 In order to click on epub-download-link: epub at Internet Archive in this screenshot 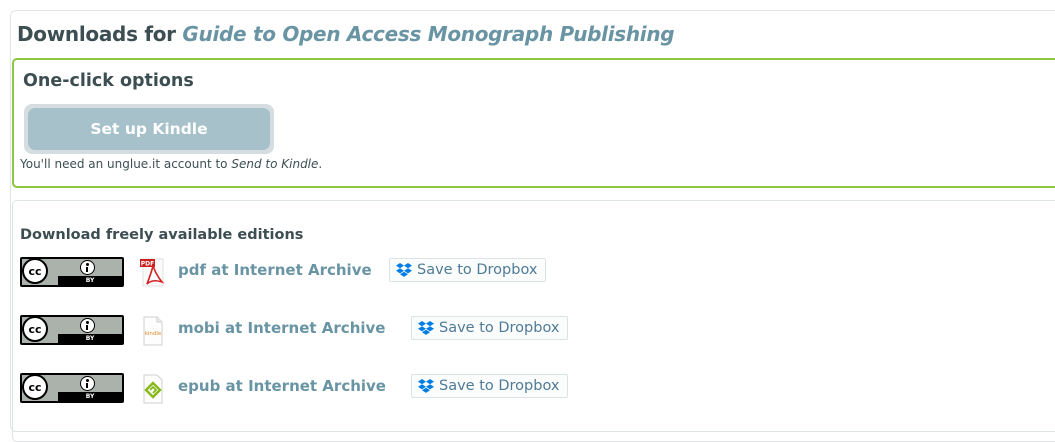, I will do `click(282, 386)`.